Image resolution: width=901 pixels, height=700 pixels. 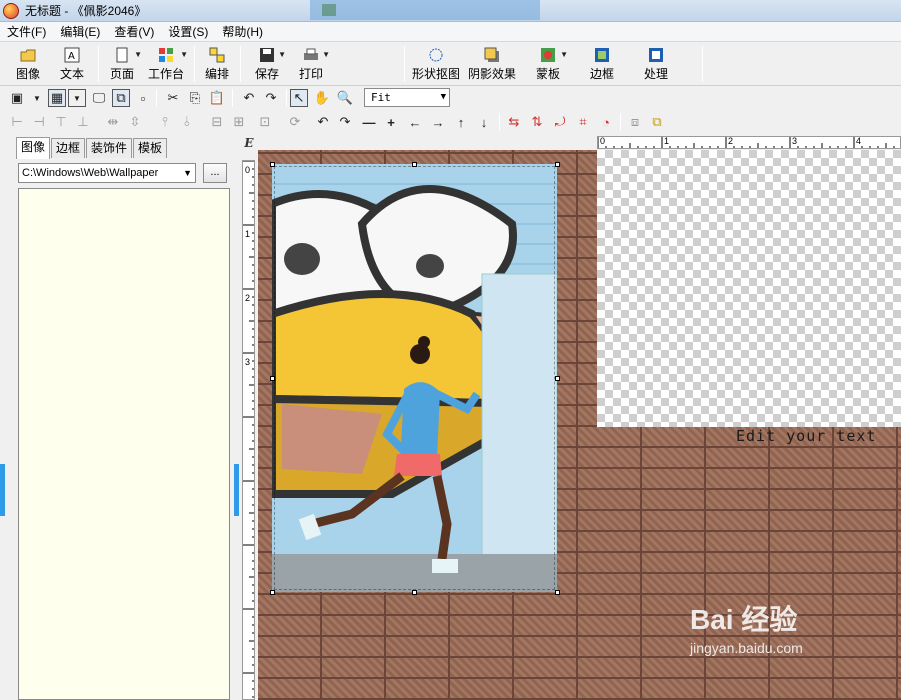 I want to click on flip-vertical-icon: ⇅, so click(x=537, y=122).